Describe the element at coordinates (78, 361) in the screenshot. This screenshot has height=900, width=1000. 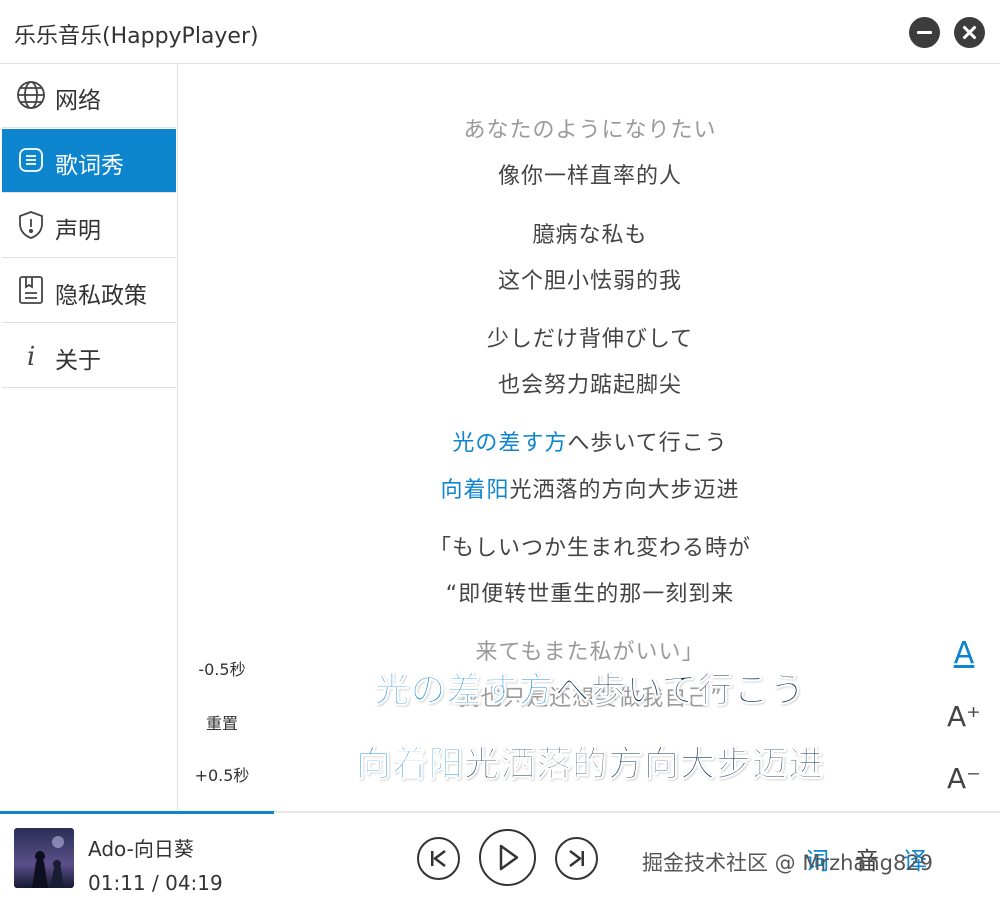
I see `sidebar-item-label: 关于` at that location.